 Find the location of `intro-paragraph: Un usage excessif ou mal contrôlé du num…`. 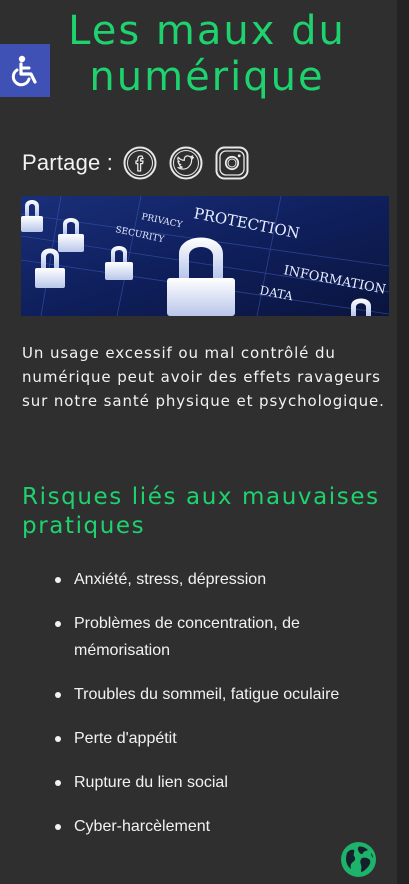

intro-paragraph: Un usage excessif ou mal contrôlé du num… is located at coordinates (203, 377).